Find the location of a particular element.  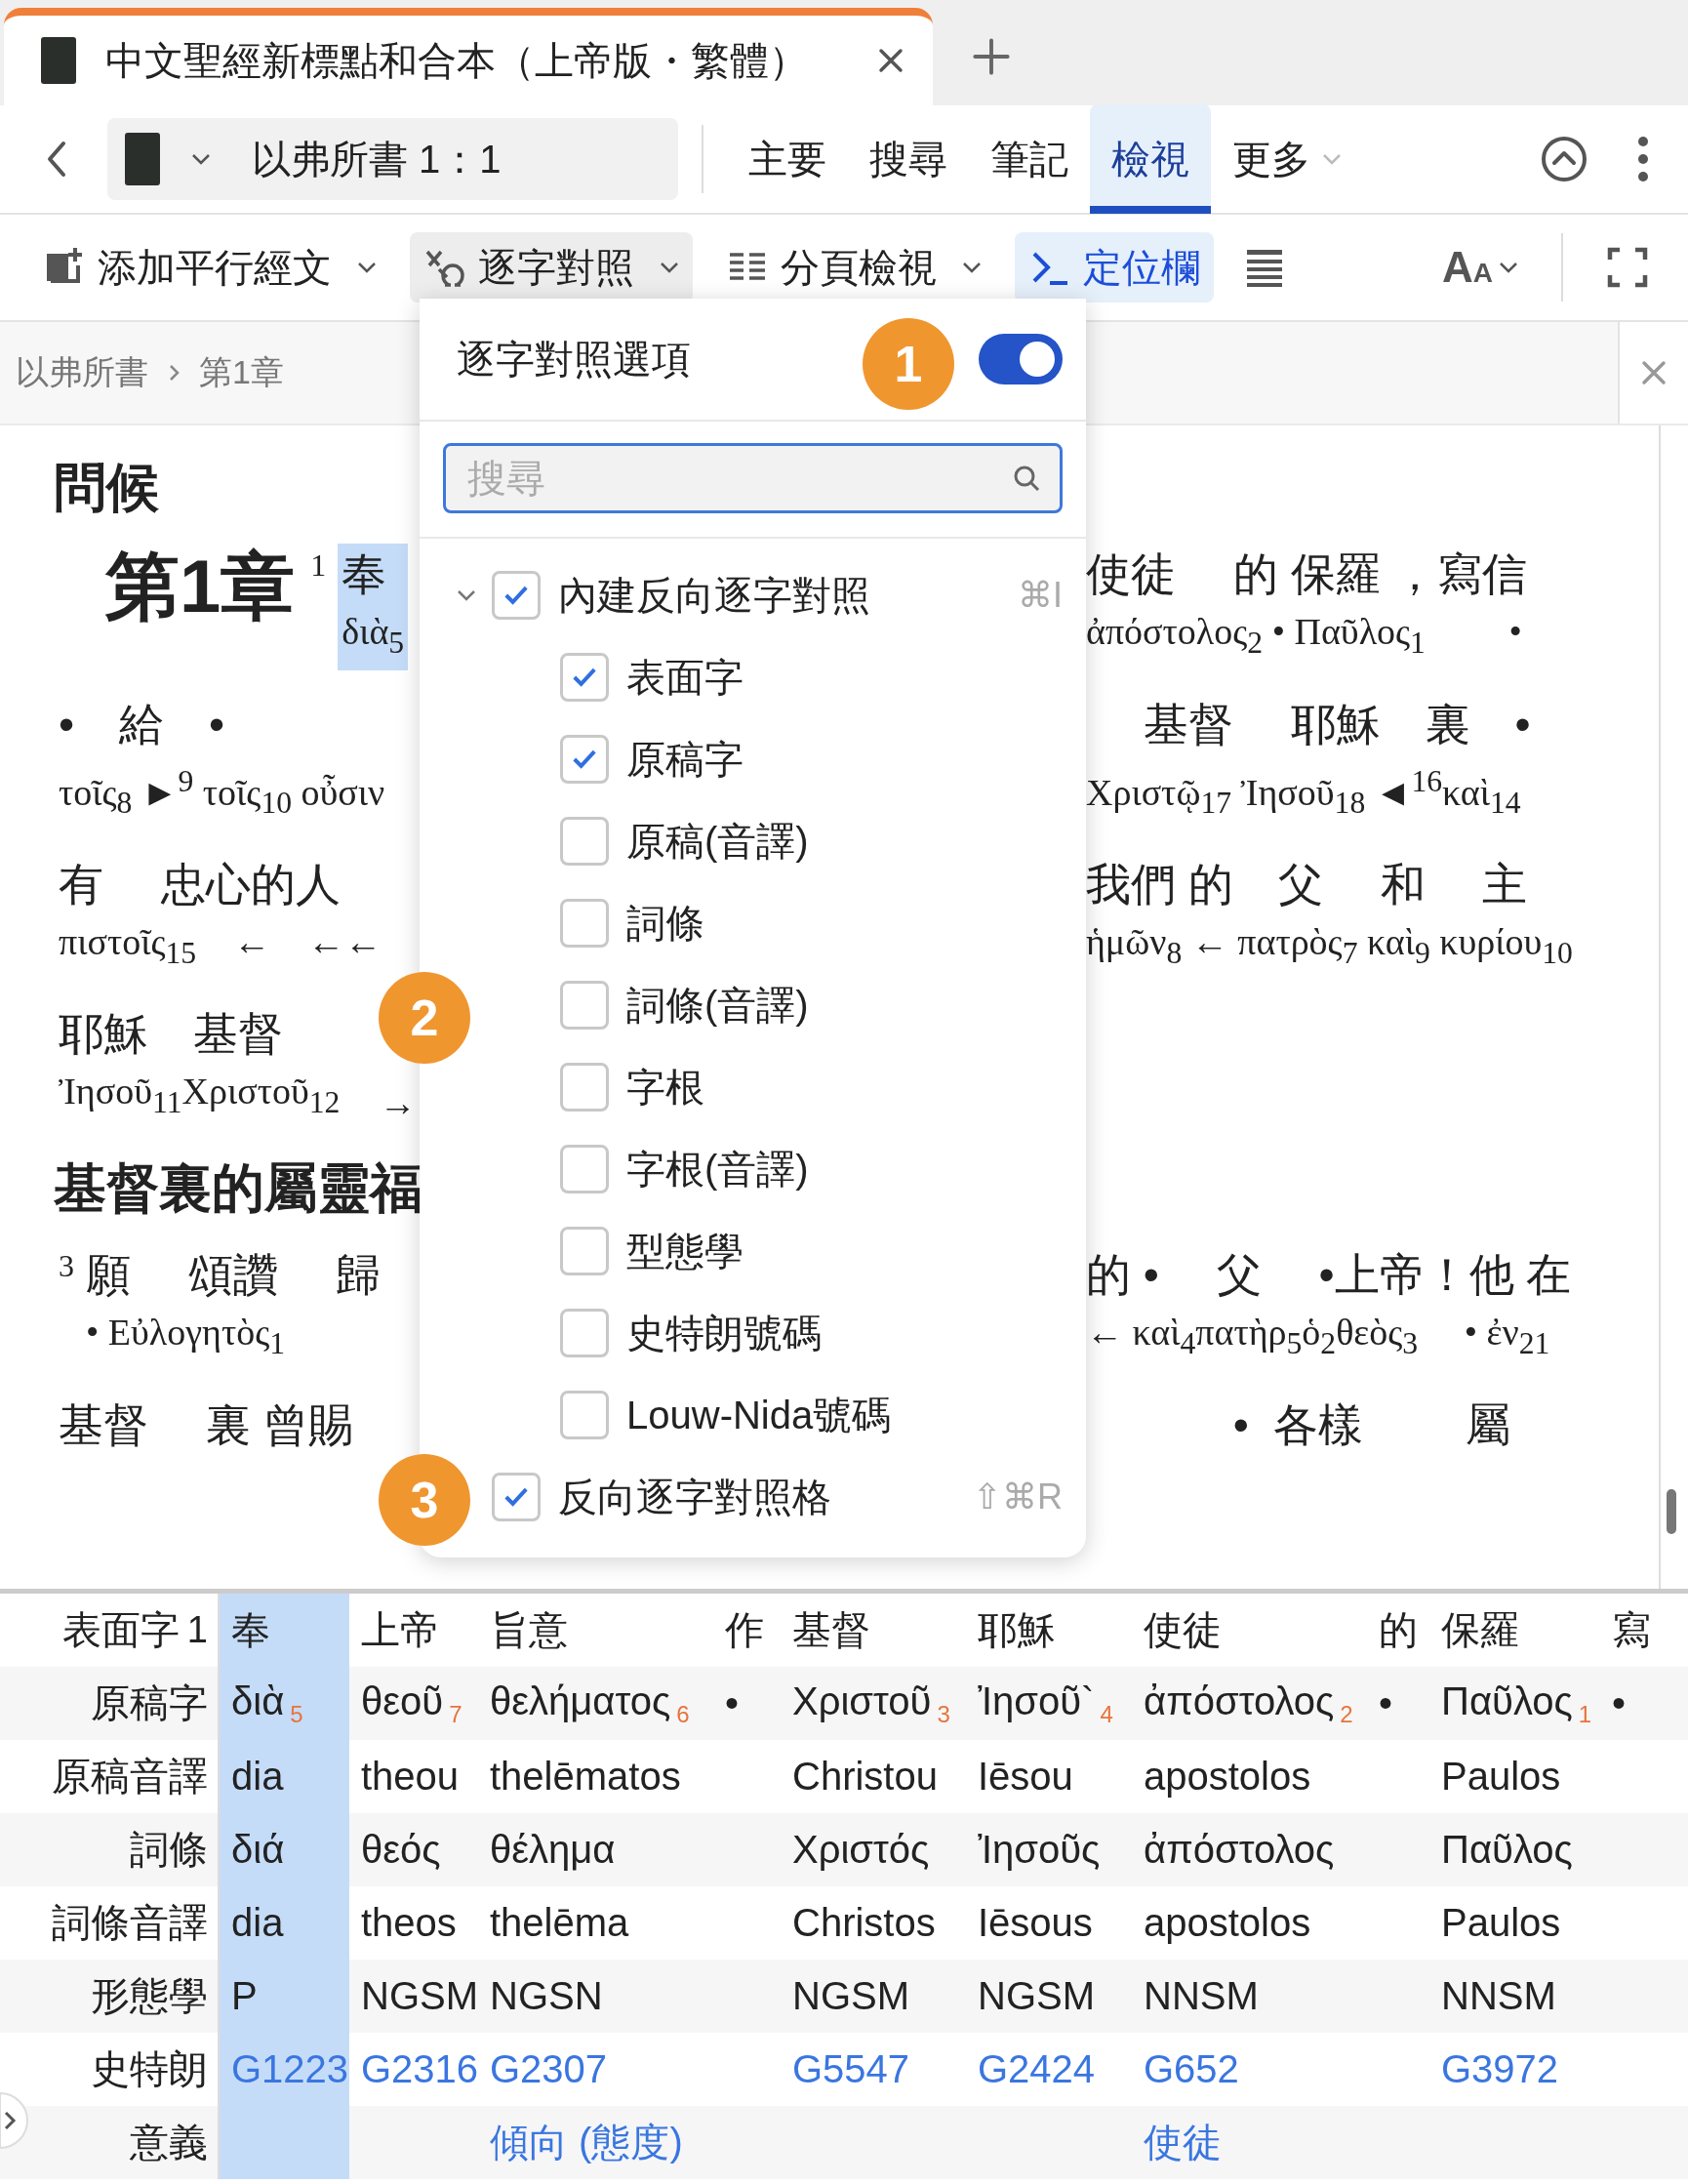

option-label: 表面字 is located at coordinates (856, 677).